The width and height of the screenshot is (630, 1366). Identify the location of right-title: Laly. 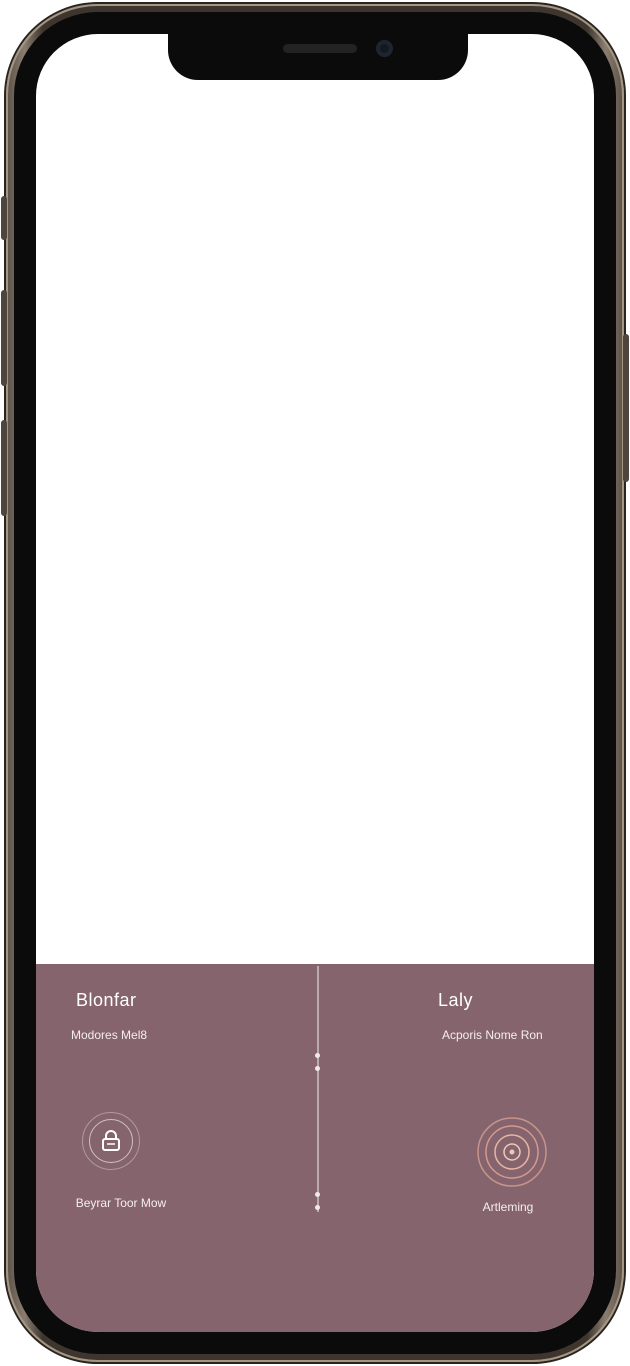
(456, 1000).